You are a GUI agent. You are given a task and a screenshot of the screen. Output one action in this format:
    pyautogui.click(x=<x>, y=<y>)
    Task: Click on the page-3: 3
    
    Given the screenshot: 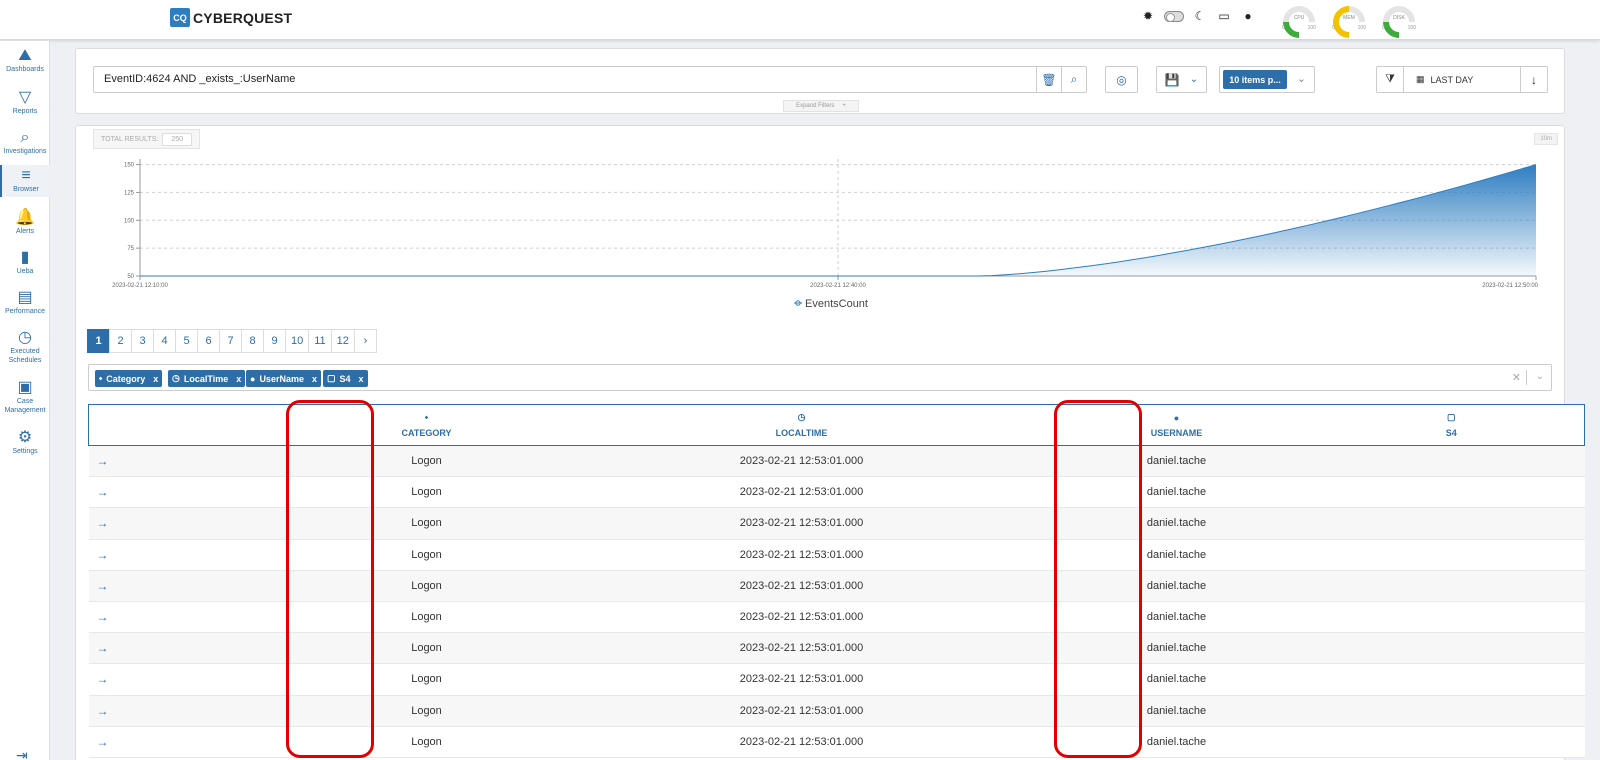 What is the action you would take?
    pyautogui.click(x=142, y=341)
    